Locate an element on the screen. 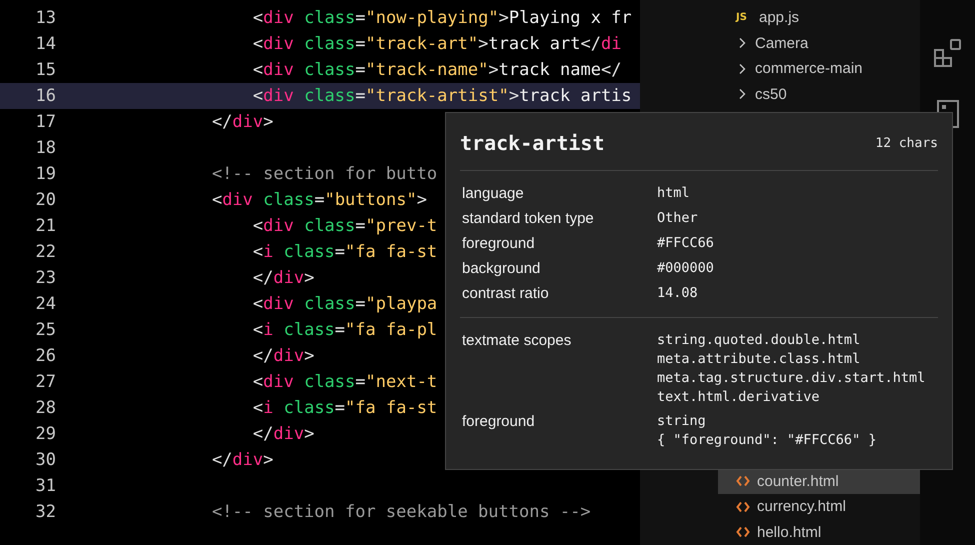 This screenshot has height=545, width=975. line-number: 23 is located at coordinates (45, 278).